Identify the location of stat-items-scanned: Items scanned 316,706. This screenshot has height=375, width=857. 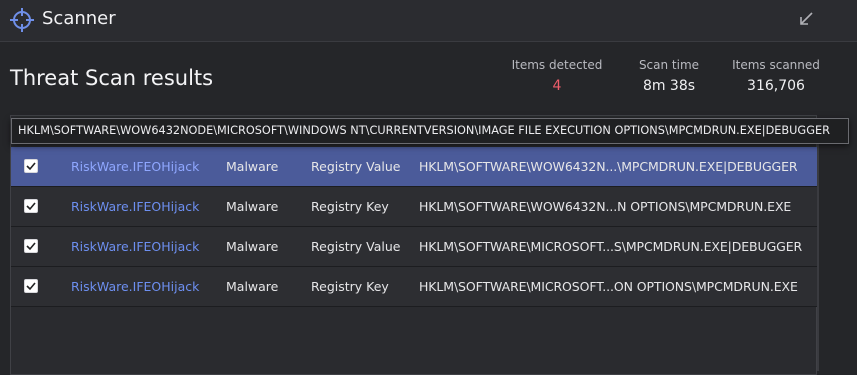
(776, 76).